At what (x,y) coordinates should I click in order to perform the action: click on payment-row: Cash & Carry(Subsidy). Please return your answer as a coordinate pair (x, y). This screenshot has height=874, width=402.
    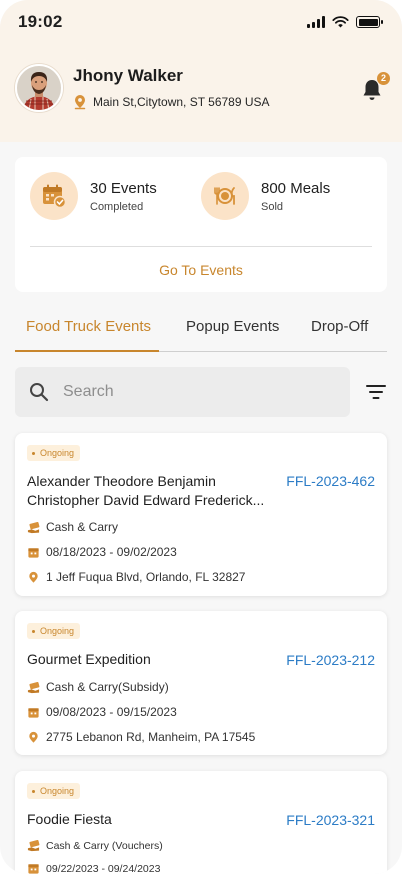
    Looking at the image, I should click on (98, 687).